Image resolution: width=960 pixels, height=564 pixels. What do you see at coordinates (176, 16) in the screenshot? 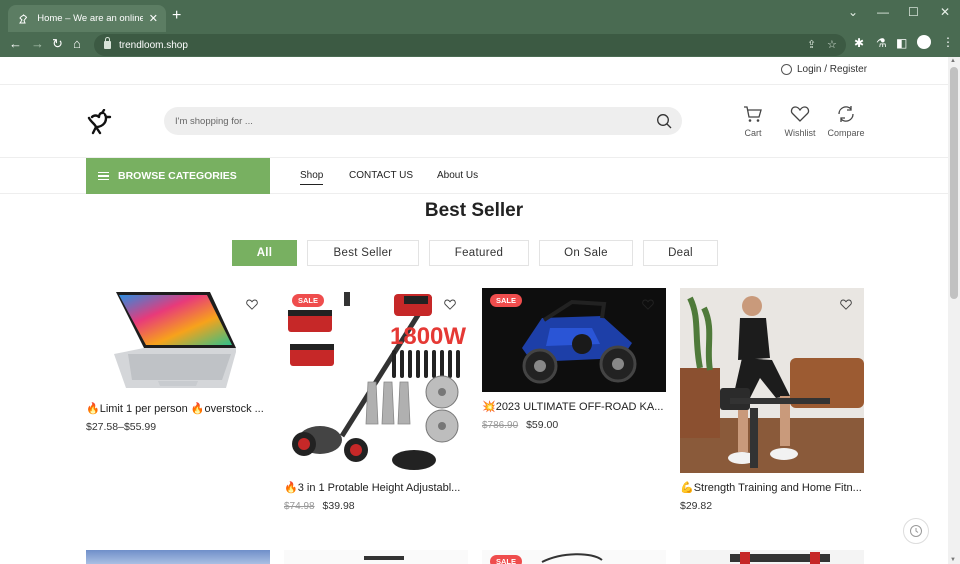
I see `new-tab-button: +` at bounding box center [176, 16].